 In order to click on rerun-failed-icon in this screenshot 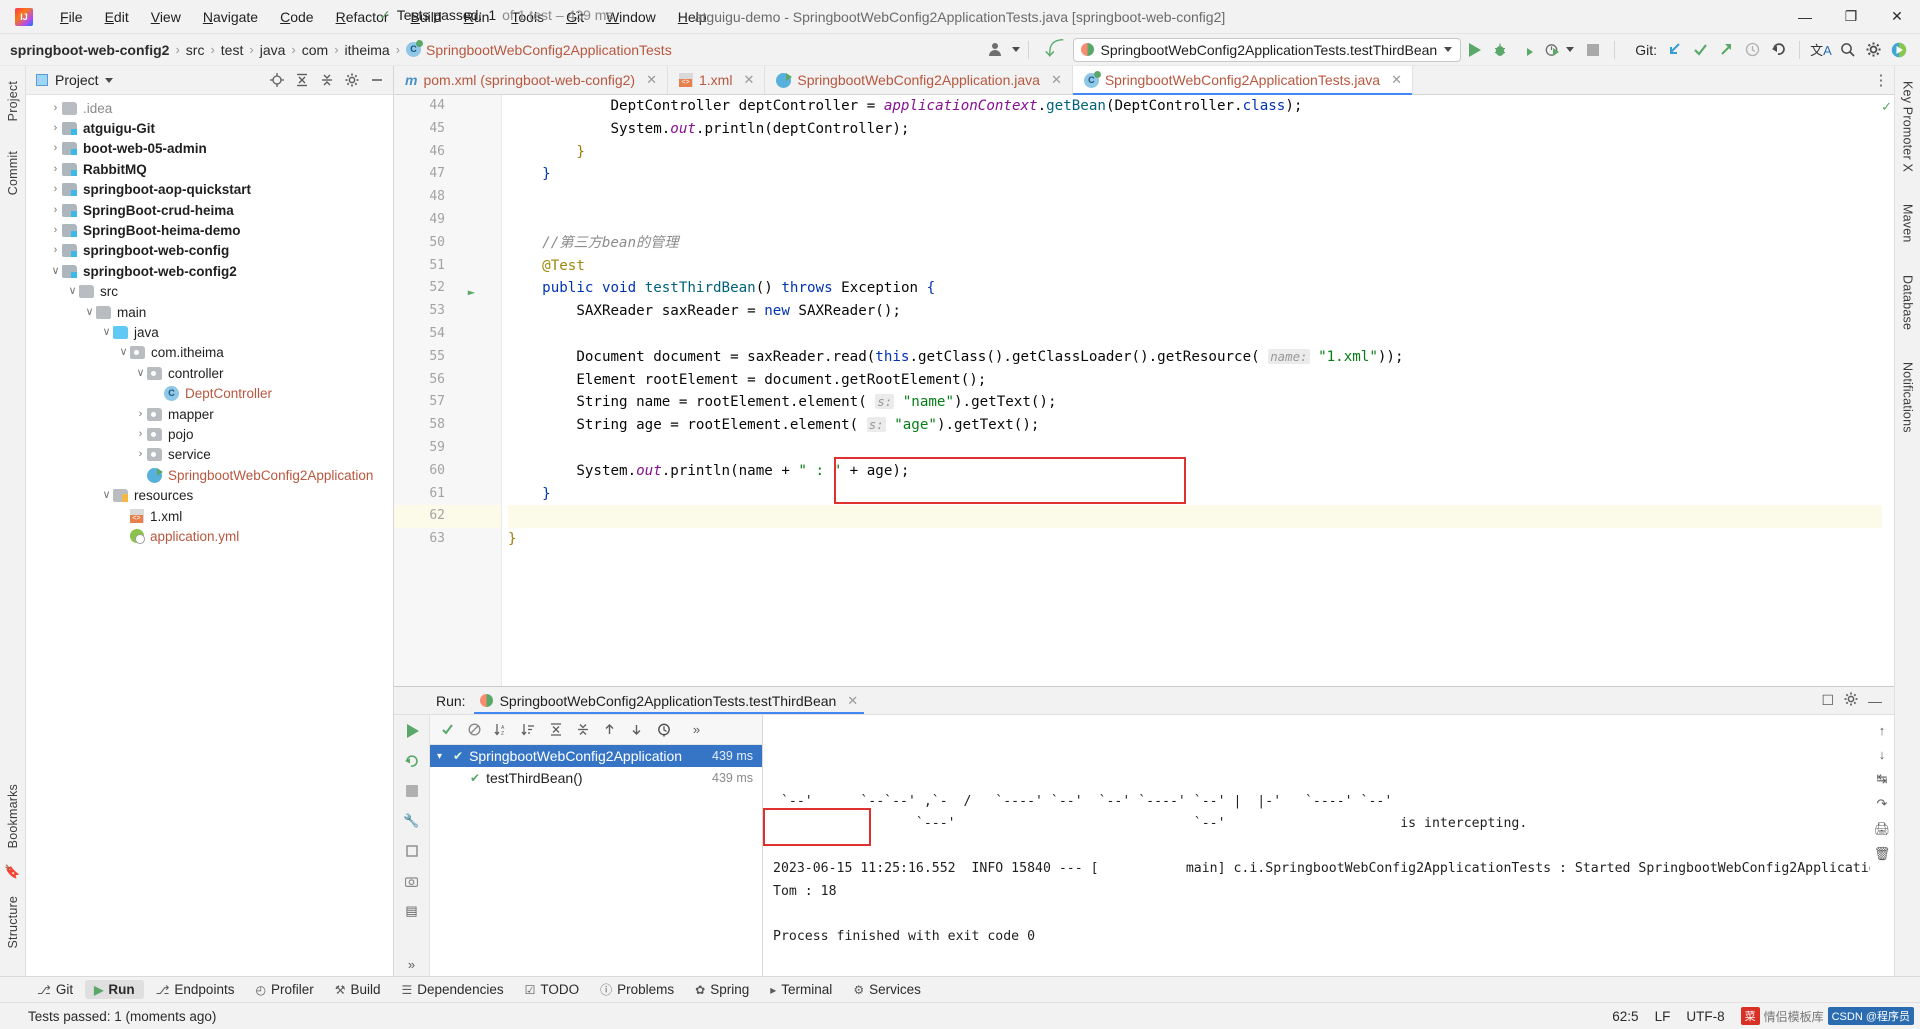, I will do `click(412, 761)`.